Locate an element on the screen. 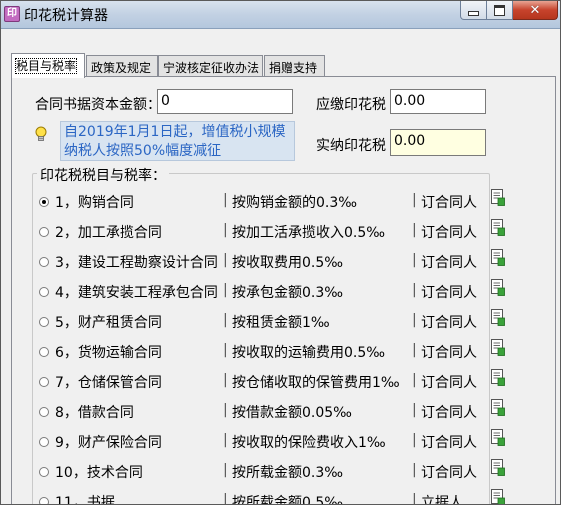 The height and width of the screenshot is (505, 561). maximize-button is located at coordinates (500, 10).